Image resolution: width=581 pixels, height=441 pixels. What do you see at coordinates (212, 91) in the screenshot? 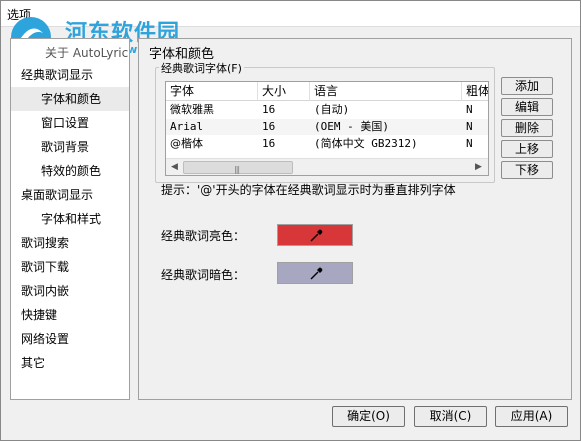
I see `column-font: 字体` at bounding box center [212, 91].